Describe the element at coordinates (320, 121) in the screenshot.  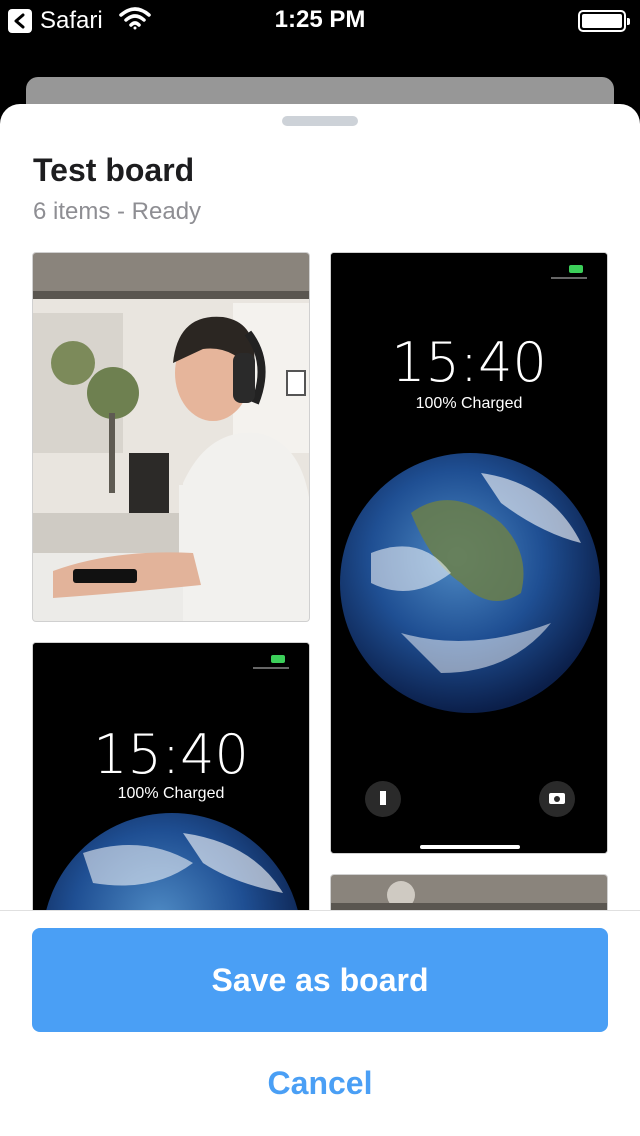
I see `sheet-grabber-handle` at that location.